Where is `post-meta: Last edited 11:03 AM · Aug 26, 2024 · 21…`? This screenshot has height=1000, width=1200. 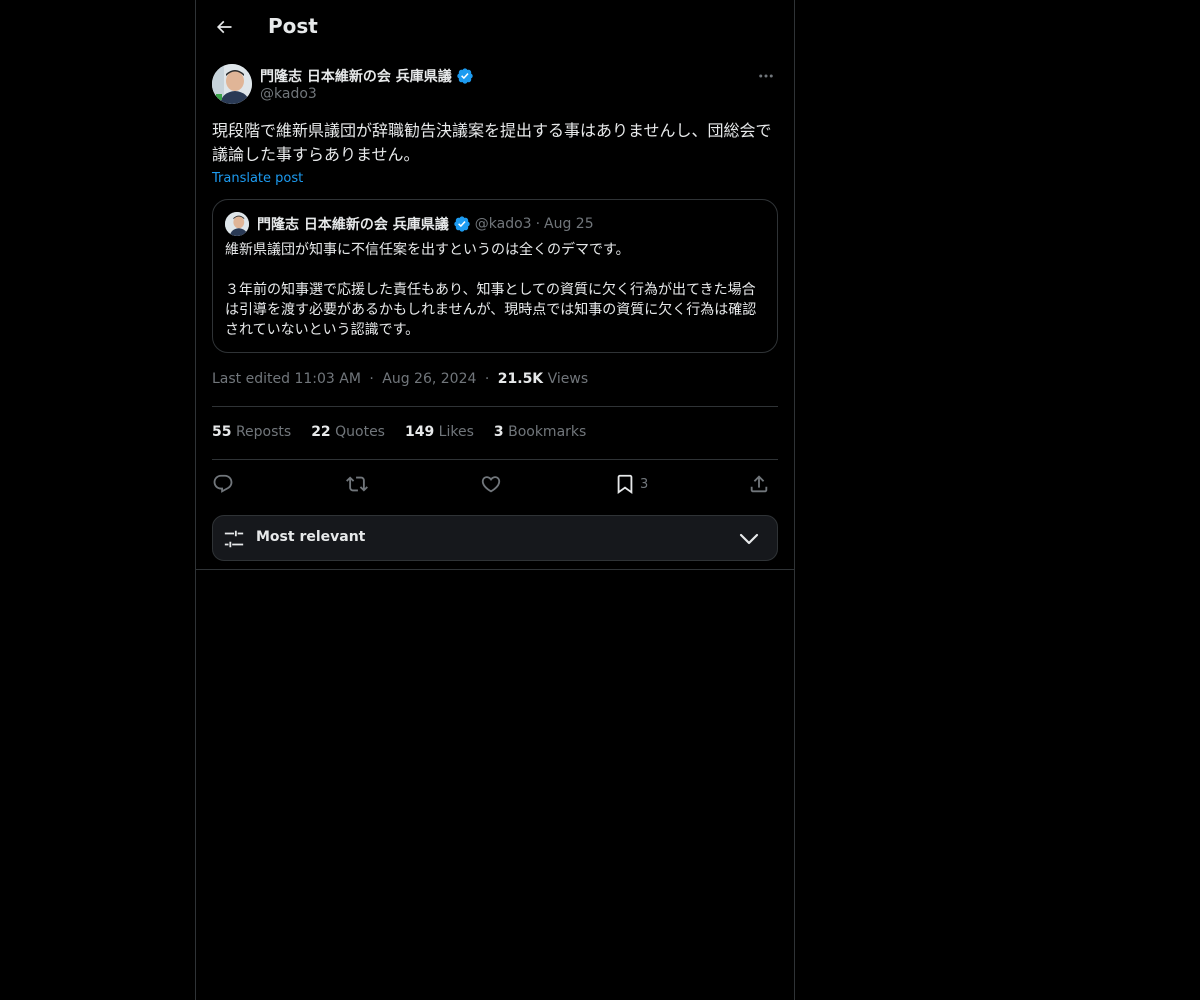 post-meta: Last edited 11:03 AM · Aug 26, 2024 · 21… is located at coordinates (400, 379).